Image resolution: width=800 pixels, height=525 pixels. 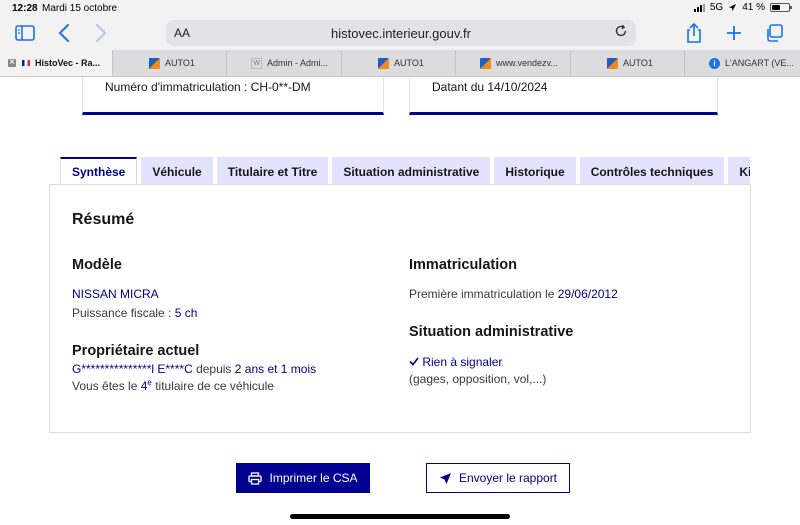 What do you see at coordinates (101, 33) in the screenshot?
I see `forward-icon` at bounding box center [101, 33].